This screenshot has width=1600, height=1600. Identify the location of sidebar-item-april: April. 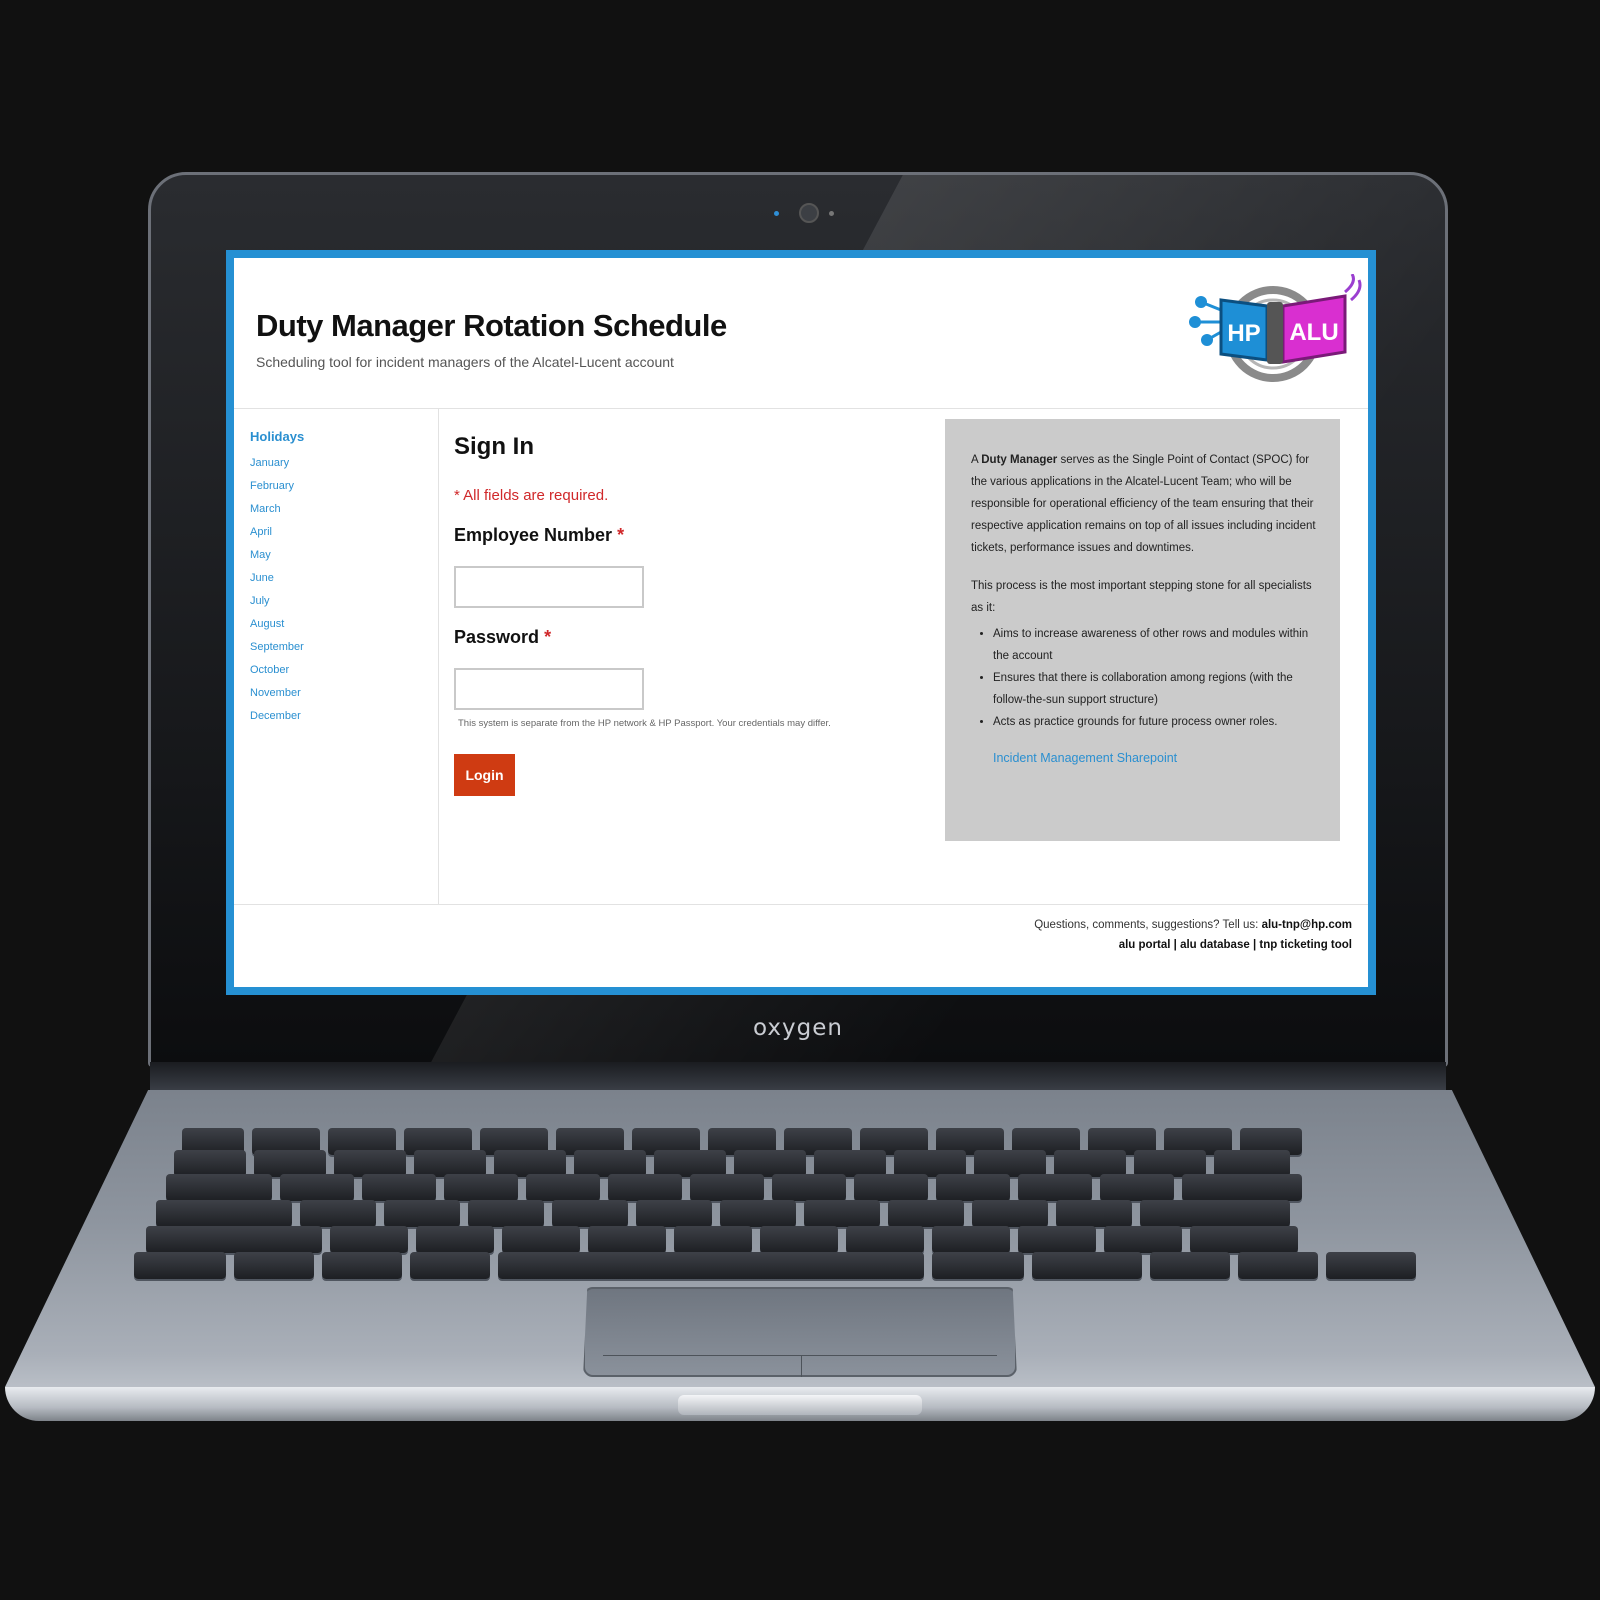
(277, 537).